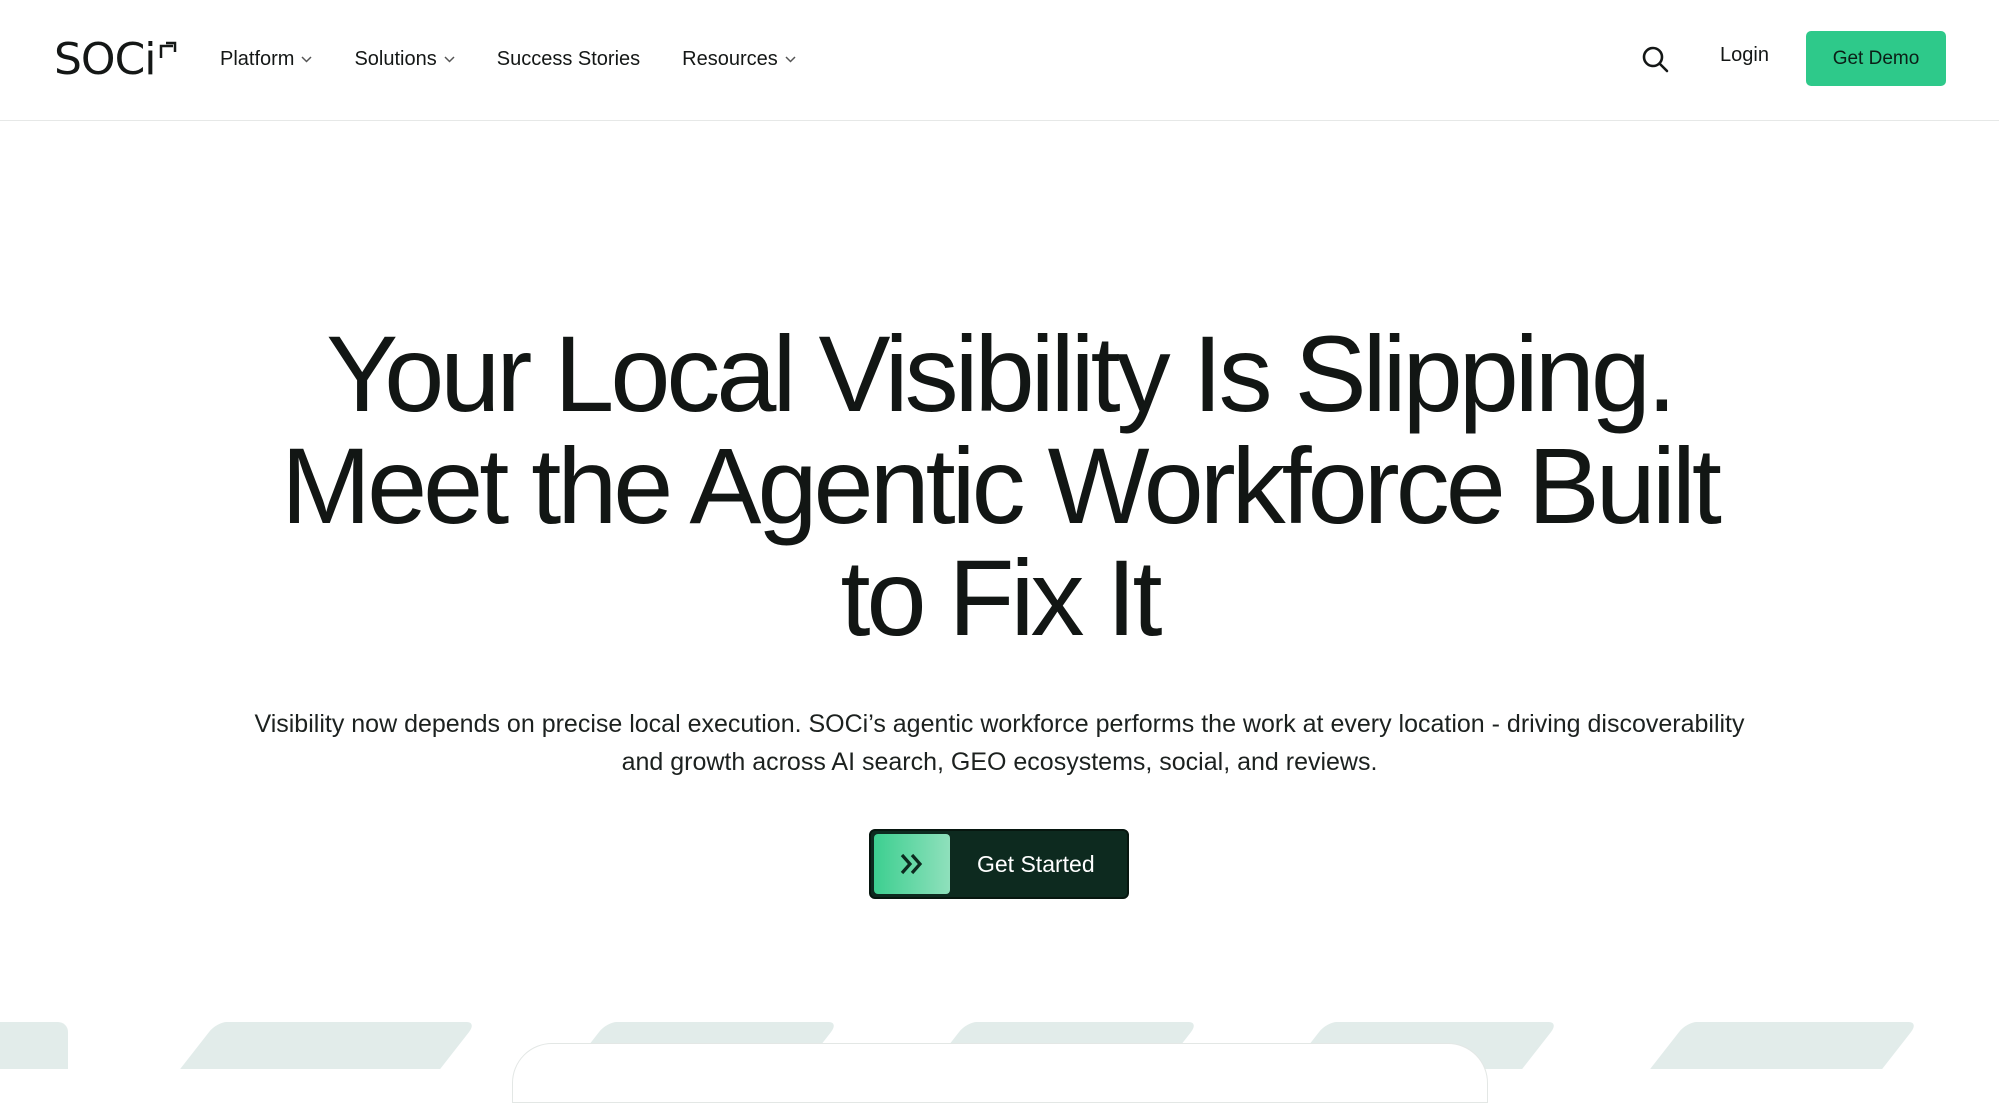  What do you see at coordinates (912, 864) in the screenshot?
I see `double-chevron-right-icon` at bounding box center [912, 864].